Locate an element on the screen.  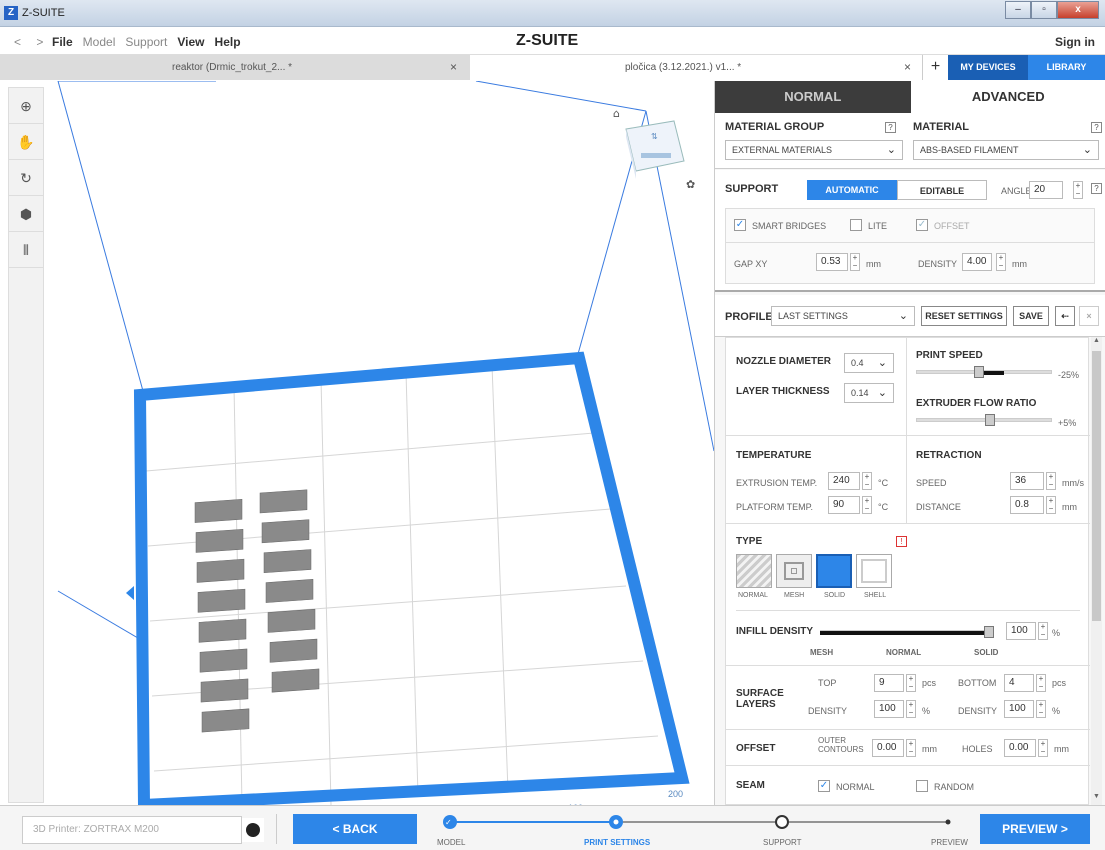
platform-temp-stepper: + − is located at coordinates (867, 505).